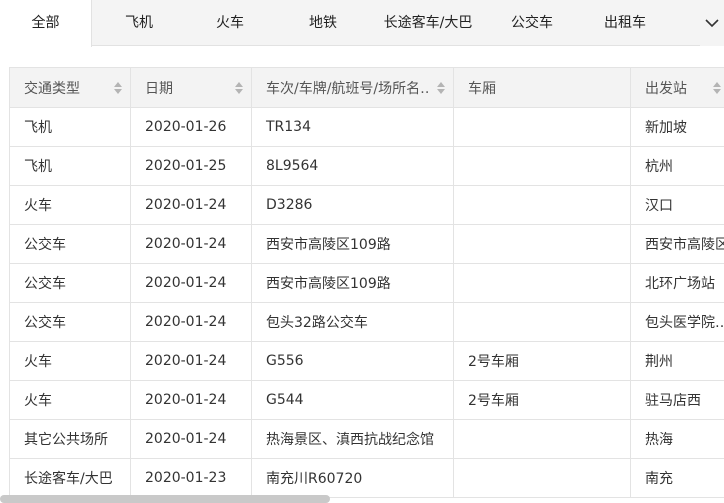 The image size is (724, 503). Describe the element at coordinates (677, 283) in the screenshot. I see `cell-departure: 北环广场站` at that location.